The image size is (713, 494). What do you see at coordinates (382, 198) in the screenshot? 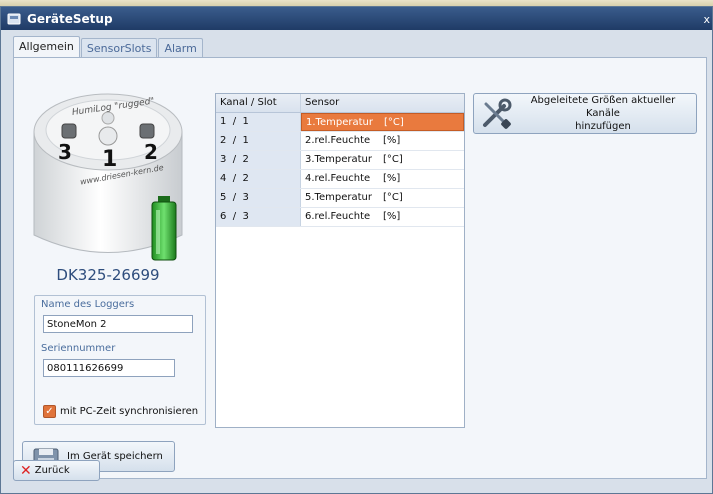
I see `sensor-cell: 5.Temperatur [°C]` at bounding box center [382, 198].